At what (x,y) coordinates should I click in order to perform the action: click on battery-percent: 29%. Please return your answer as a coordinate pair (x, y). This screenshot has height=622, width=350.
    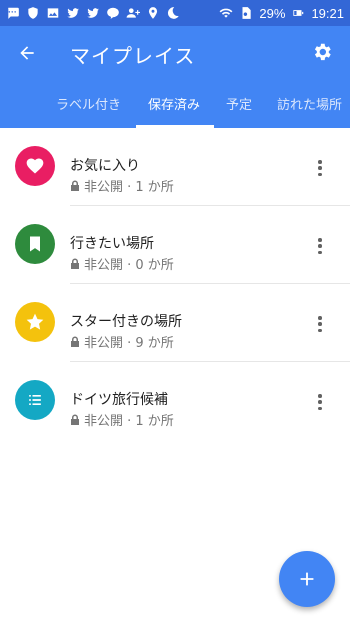
    Looking at the image, I should click on (272, 13).